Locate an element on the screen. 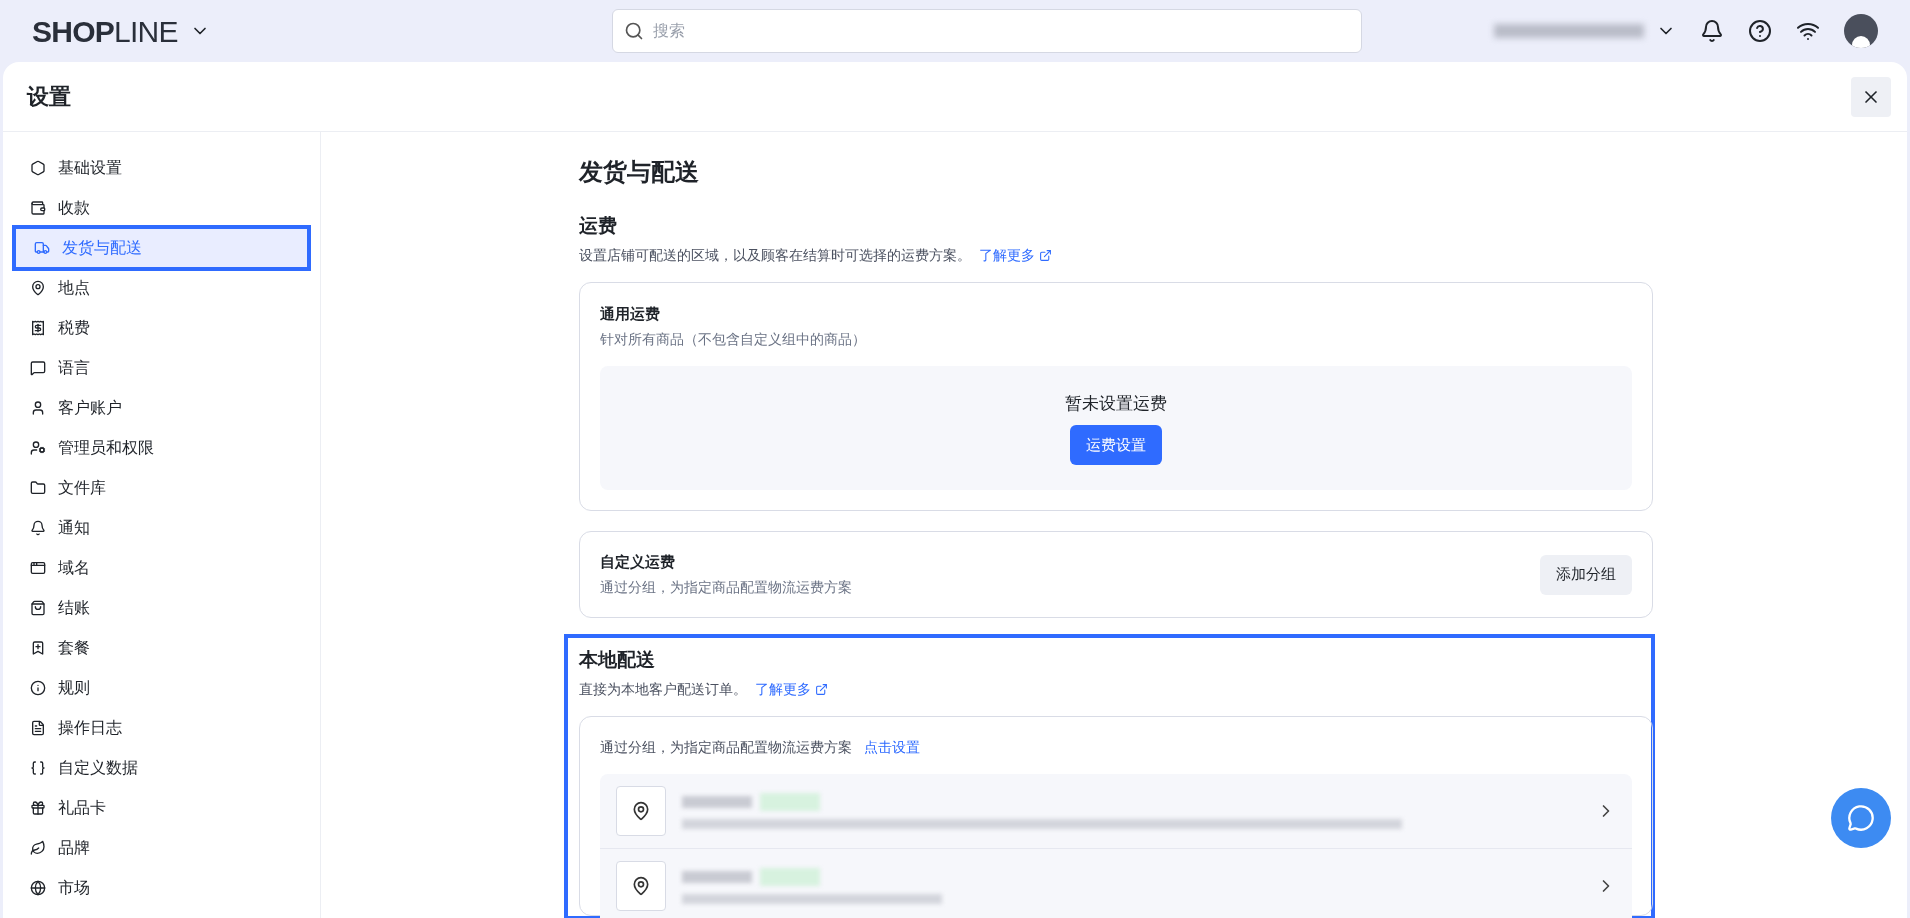 The height and width of the screenshot is (918, 1910). sidebar-item: 管理员和权限 is located at coordinates (161, 448).